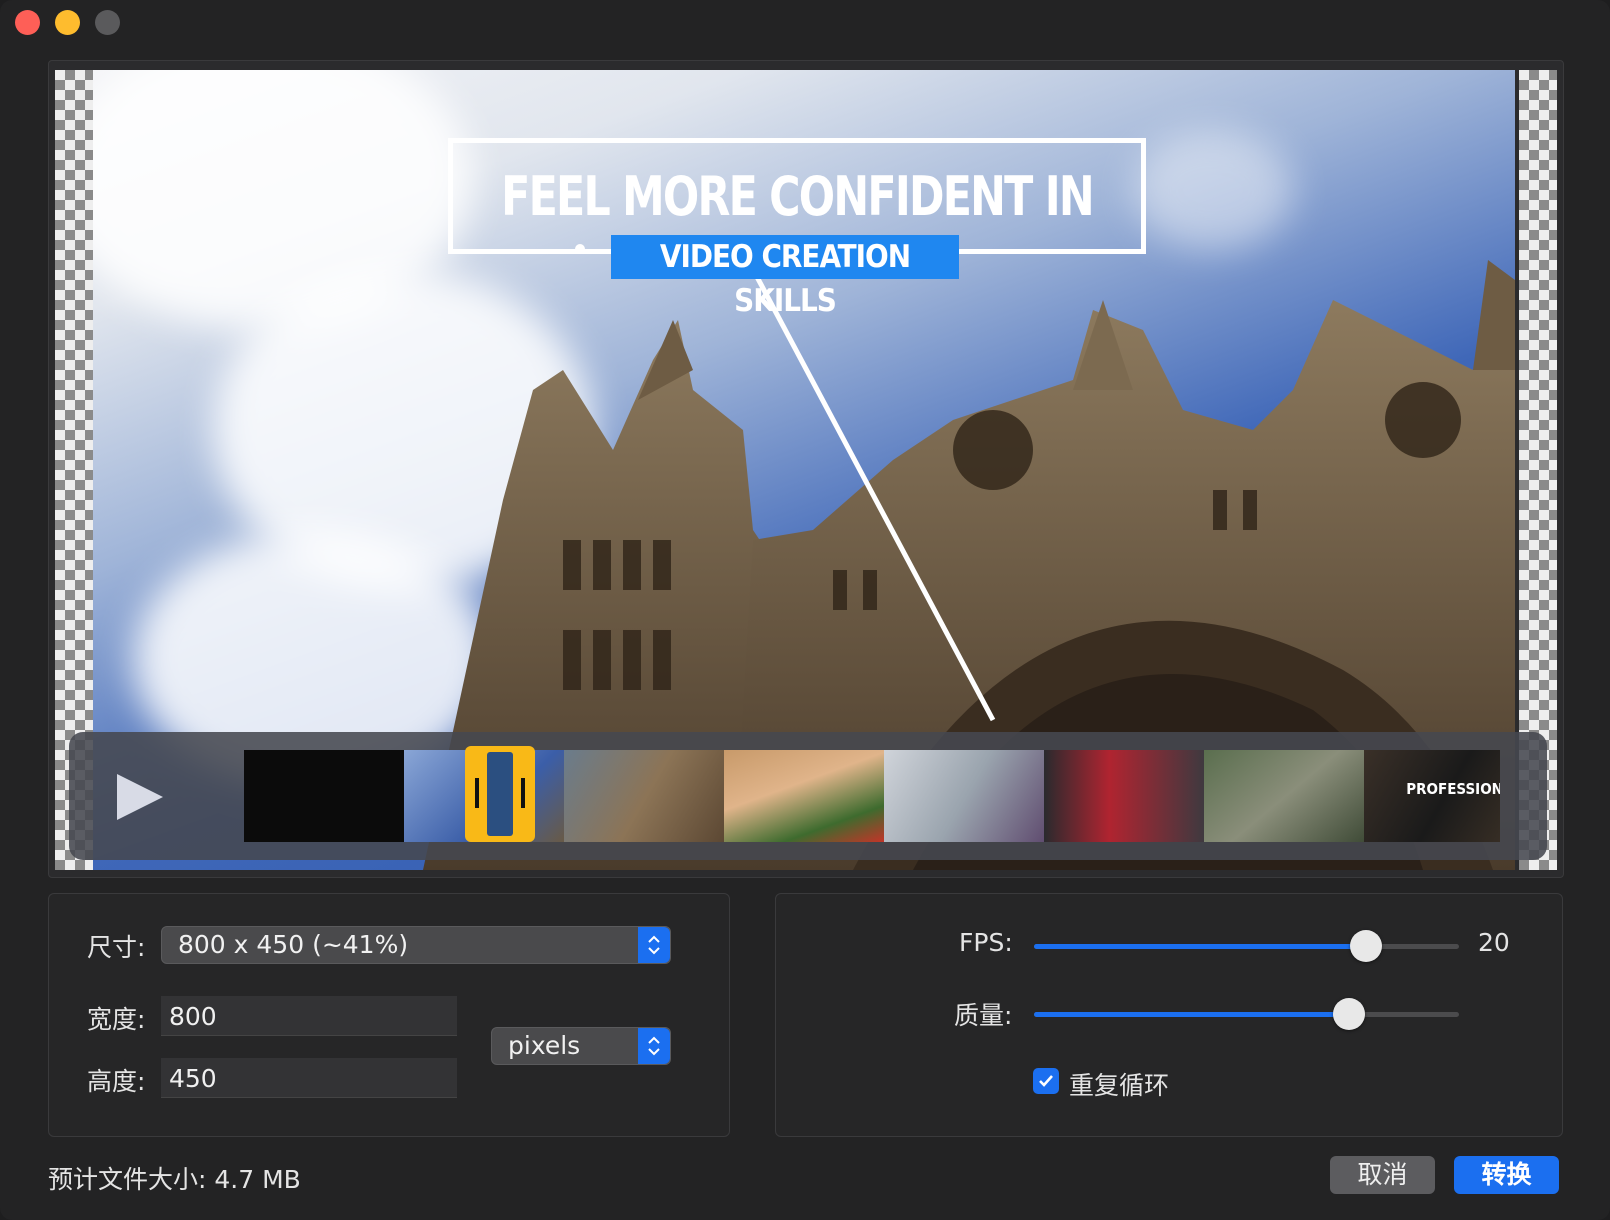 This screenshot has height=1220, width=1610. I want to click on loop-label: 重复循环, so click(1119, 1085).